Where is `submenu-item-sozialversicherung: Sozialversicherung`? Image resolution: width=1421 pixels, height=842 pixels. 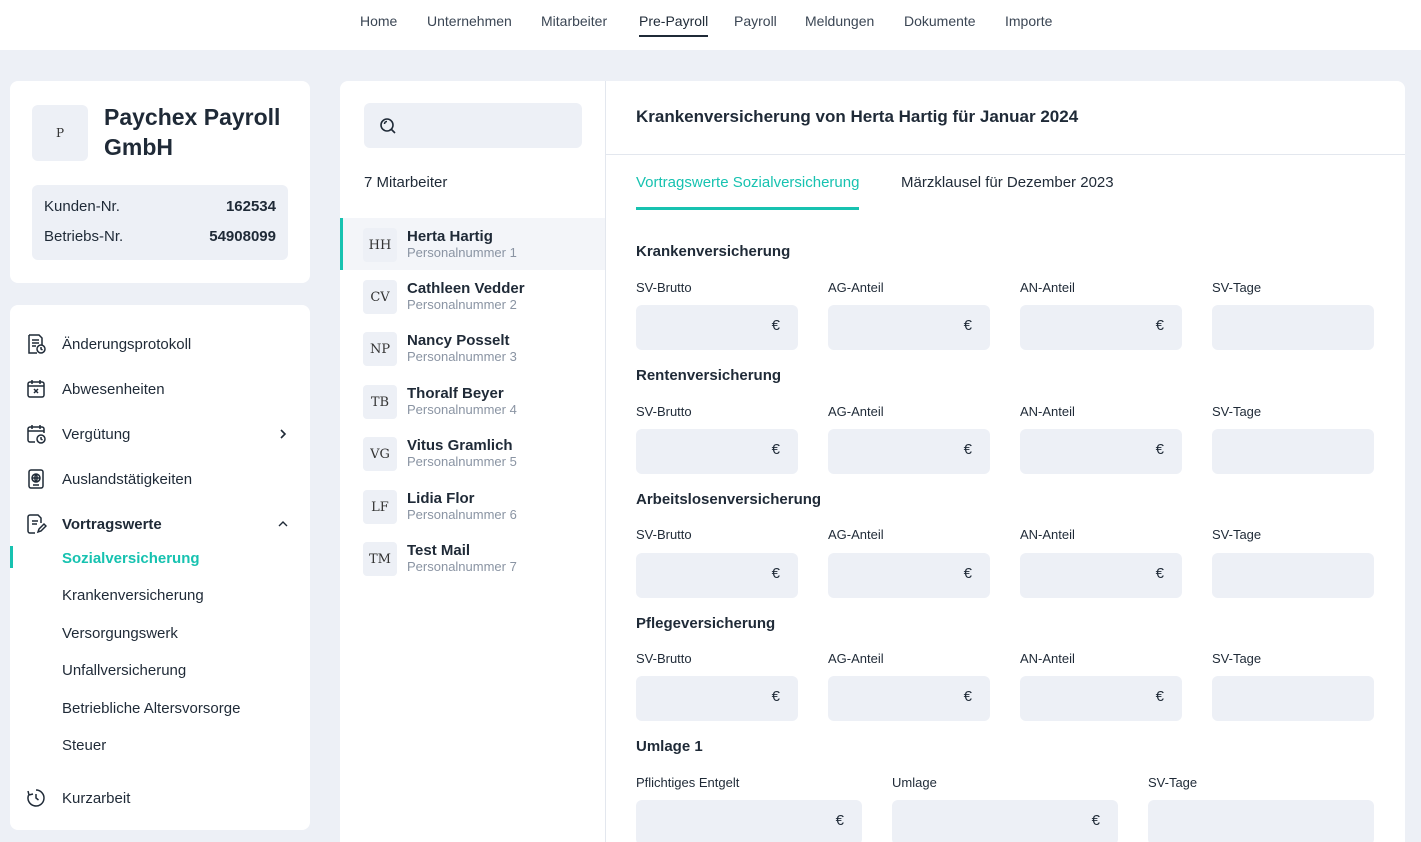
submenu-item-sozialversicherung: Sozialversicherung is located at coordinates (160, 558).